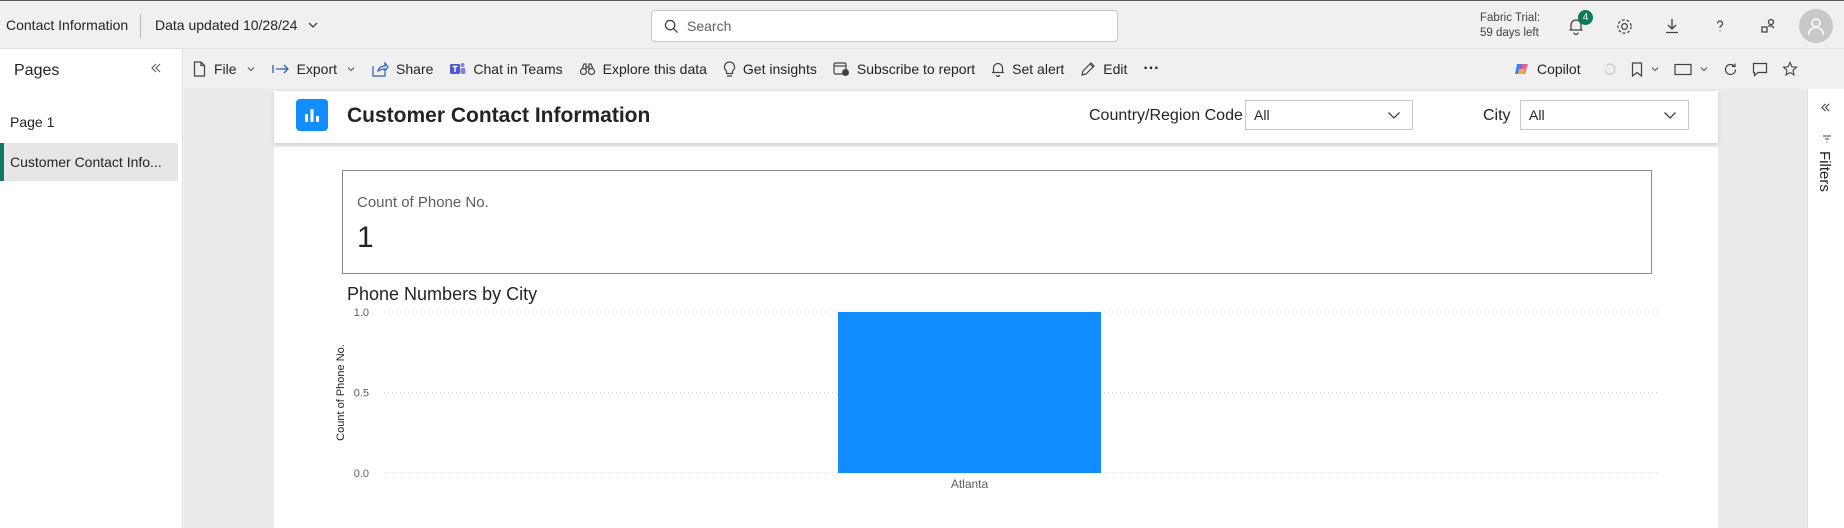  I want to click on city-slicer: All, so click(1604, 115).